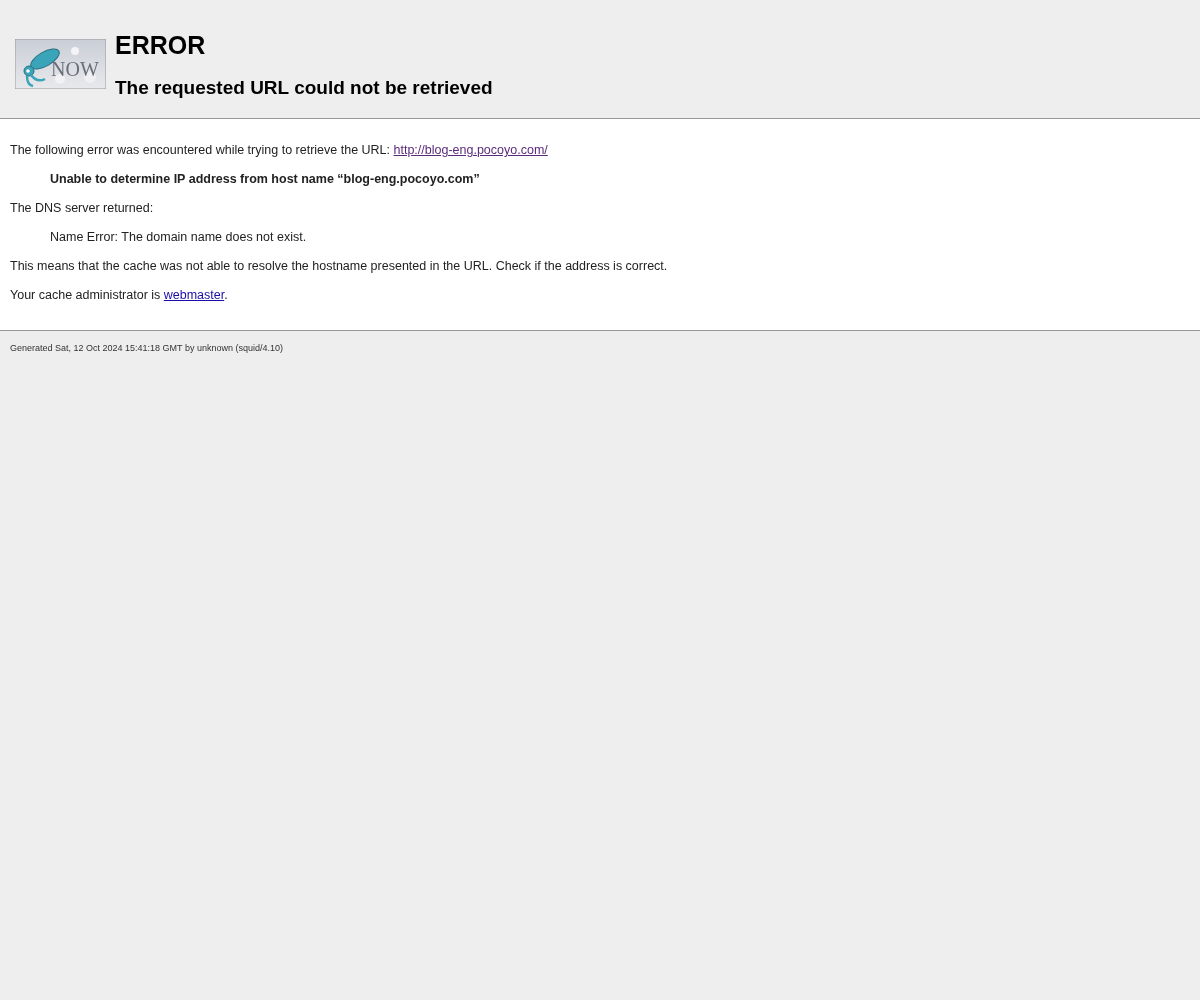 The width and height of the screenshot is (1200, 1000). I want to click on squid-logo: NOW, so click(60, 64).